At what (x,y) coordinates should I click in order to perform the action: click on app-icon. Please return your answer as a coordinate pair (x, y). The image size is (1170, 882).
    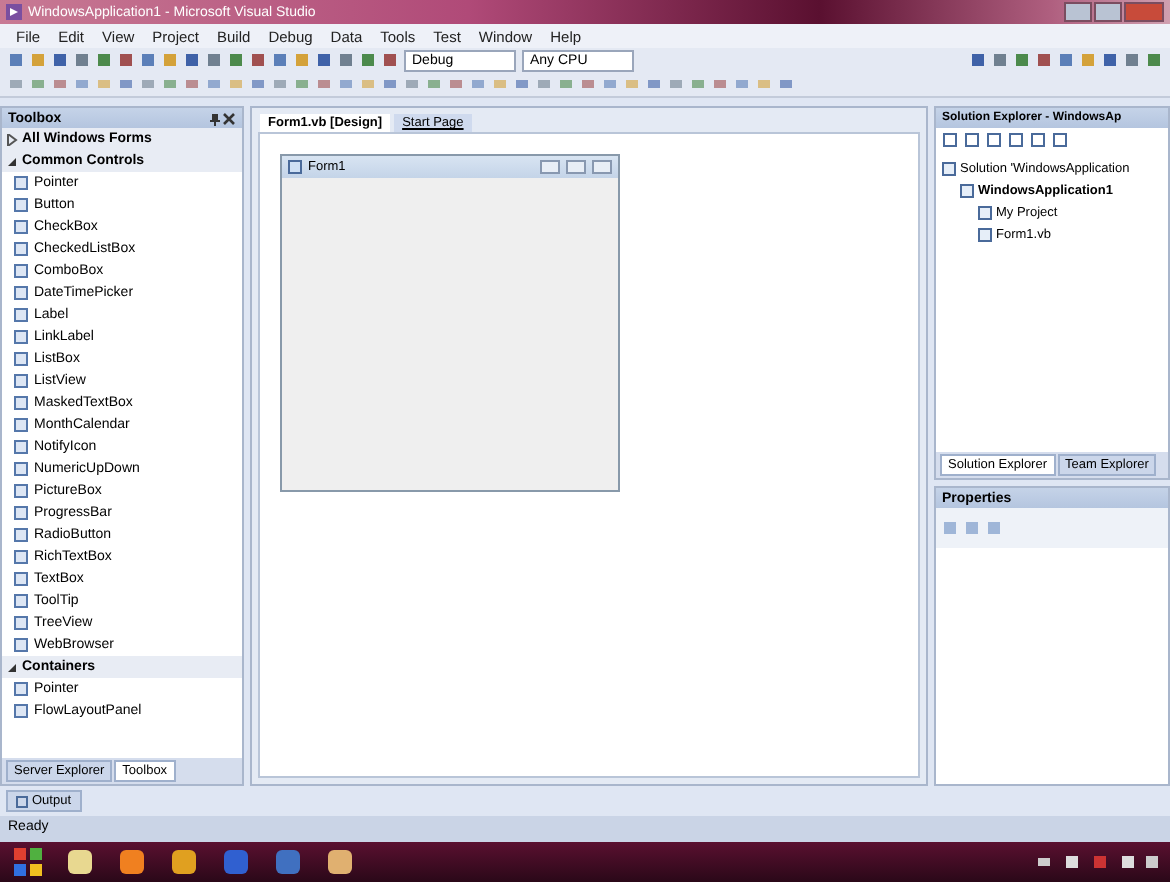
    Looking at the image, I should click on (14, 12).